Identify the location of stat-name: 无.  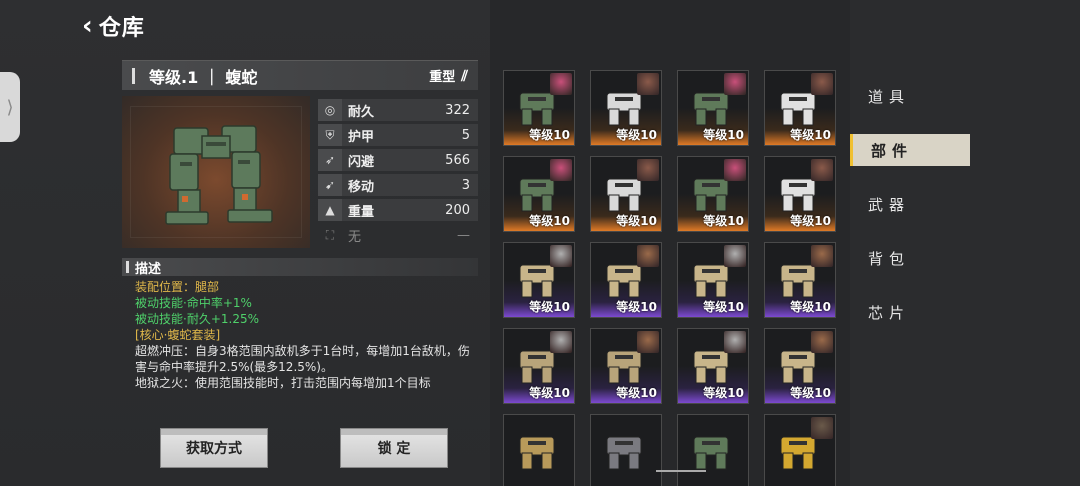
(355, 237).